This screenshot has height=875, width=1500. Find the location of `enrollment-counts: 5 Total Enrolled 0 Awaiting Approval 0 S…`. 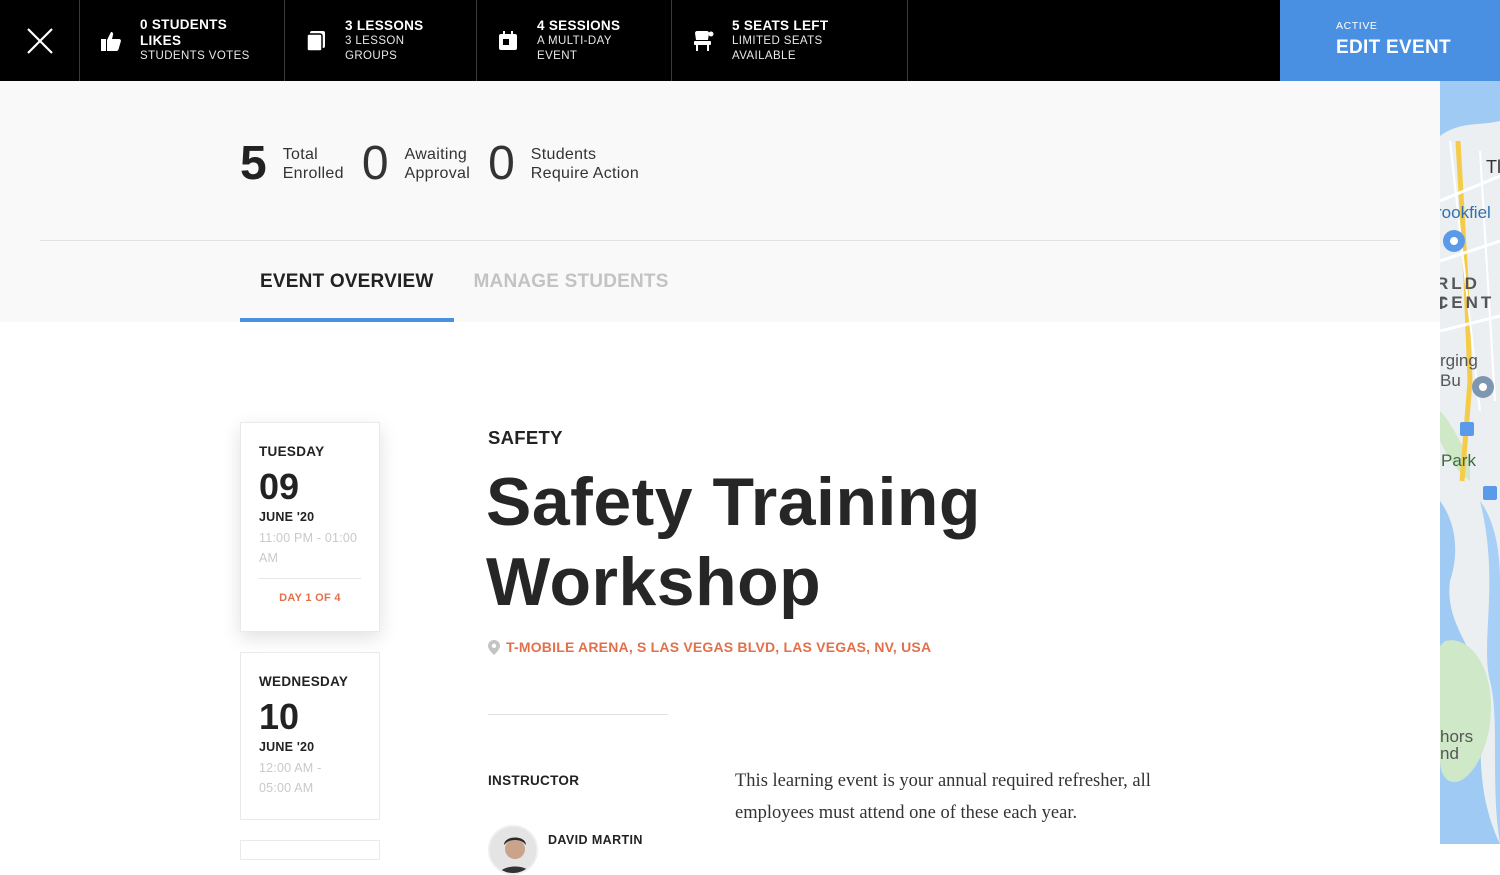

enrollment-counts: 5 Total Enrolled 0 Awaiting Approval 0 S… is located at coordinates (448, 164).